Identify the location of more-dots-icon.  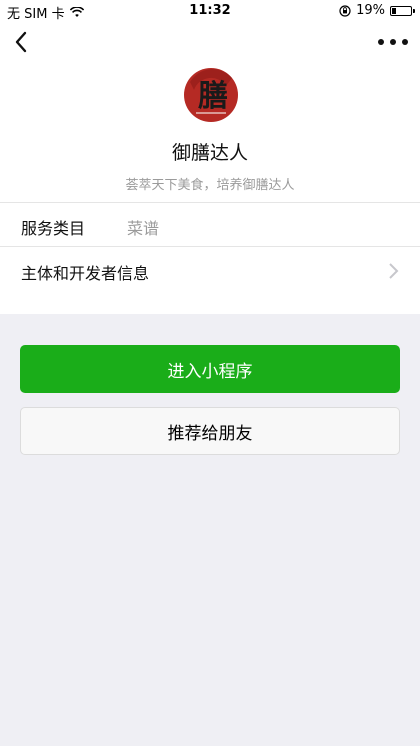
(393, 42).